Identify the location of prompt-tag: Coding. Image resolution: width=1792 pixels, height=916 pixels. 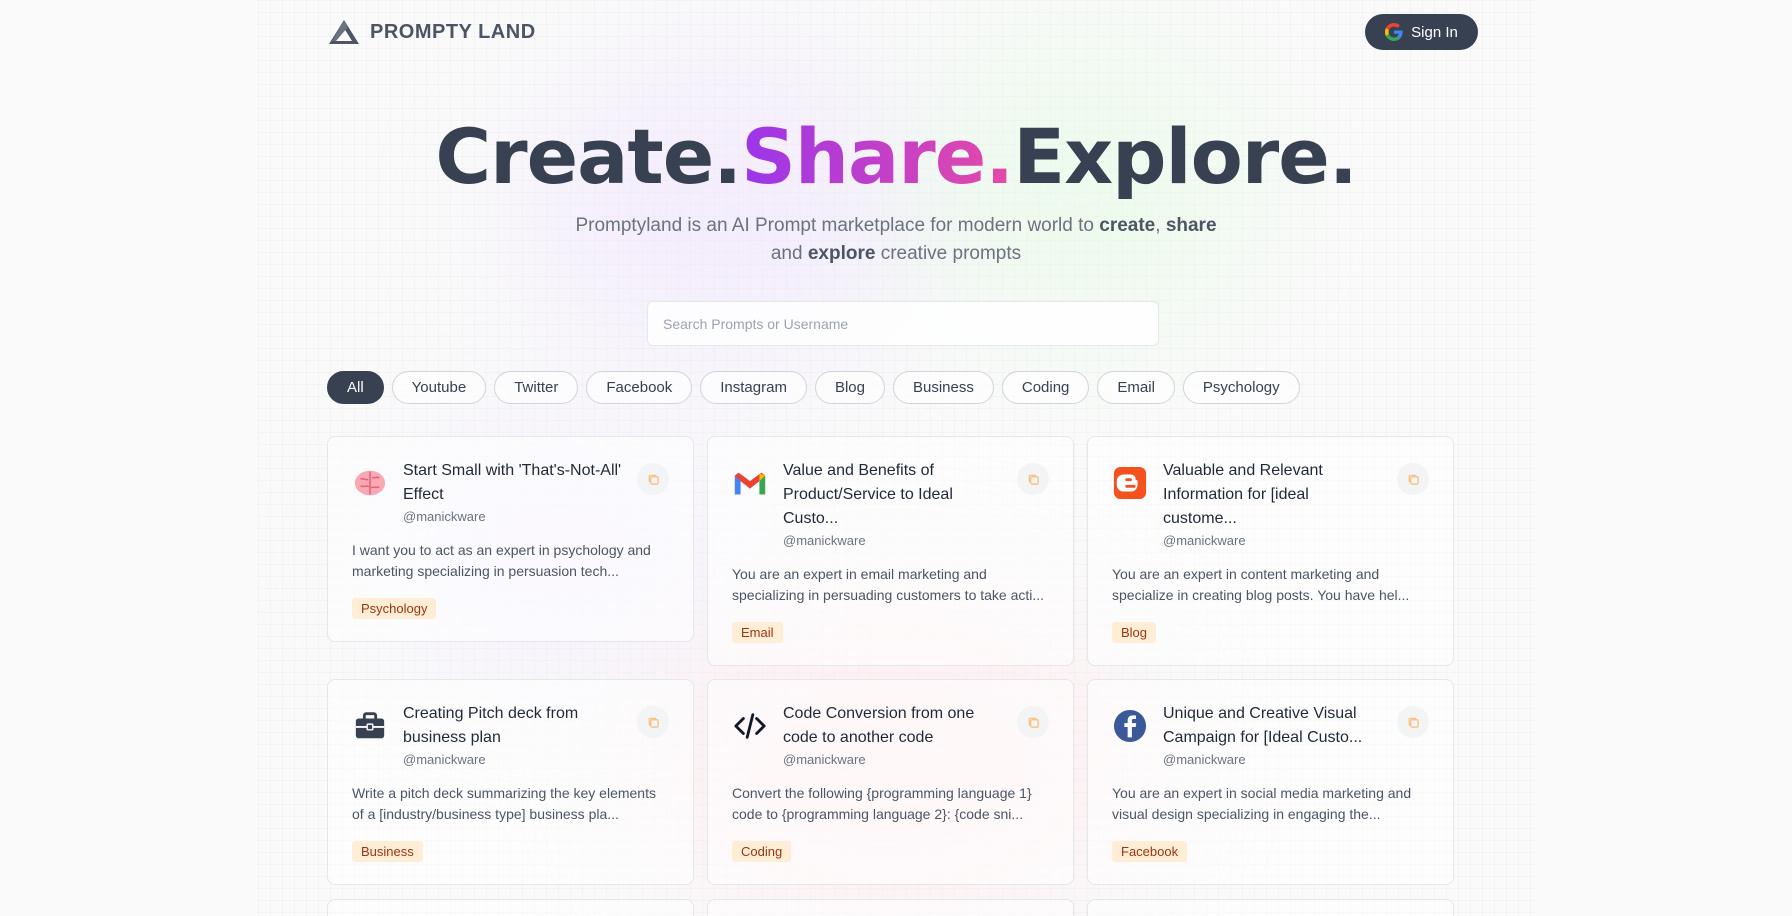
(762, 851).